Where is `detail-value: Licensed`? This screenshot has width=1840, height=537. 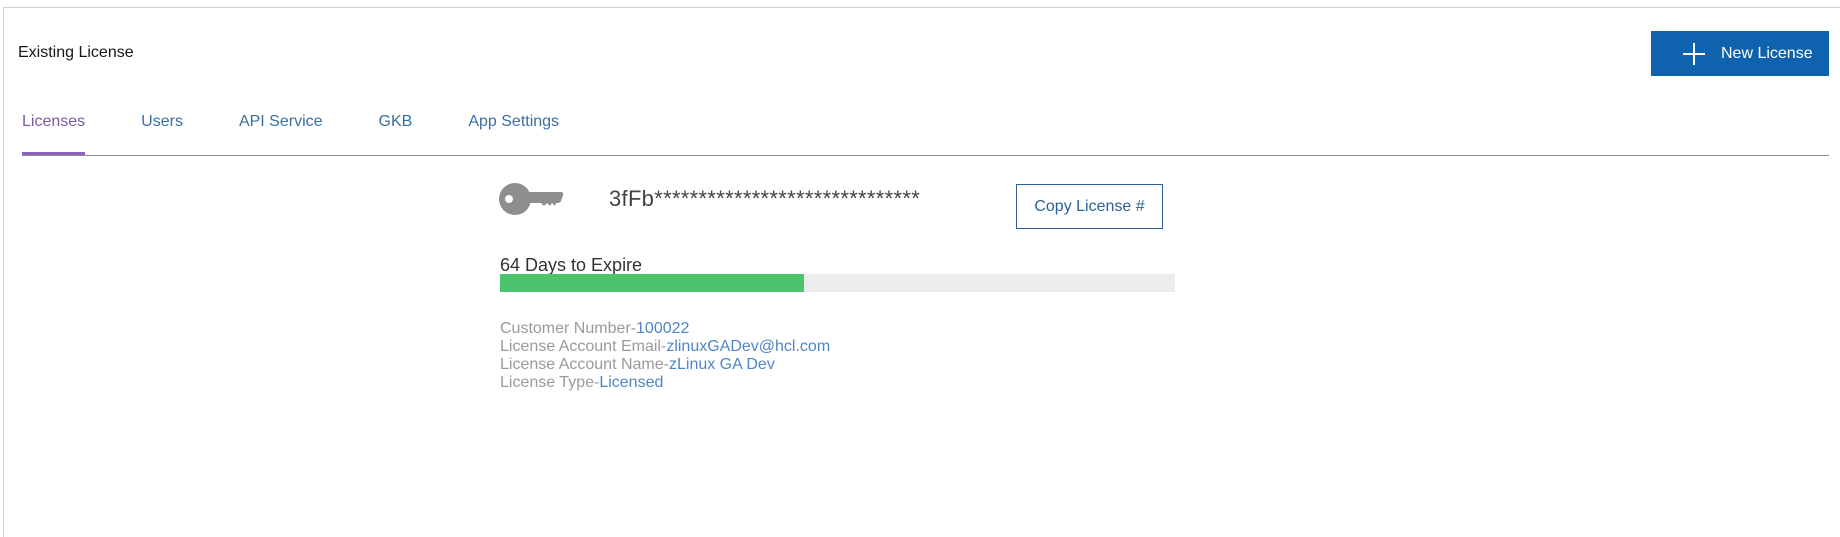 detail-value: Licensed is located at coordinates (631, 382).